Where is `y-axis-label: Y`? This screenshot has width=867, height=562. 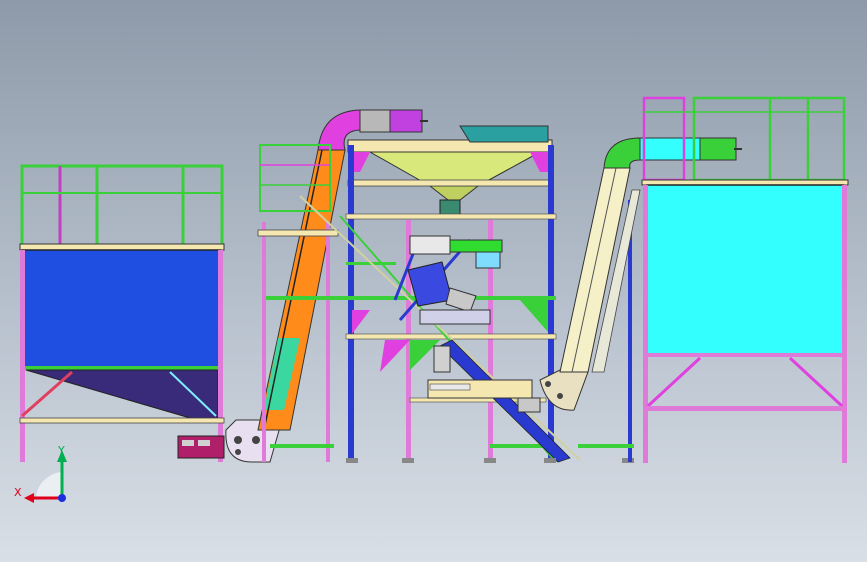 y-axis-label: Y is located at coordinates (61, 450).